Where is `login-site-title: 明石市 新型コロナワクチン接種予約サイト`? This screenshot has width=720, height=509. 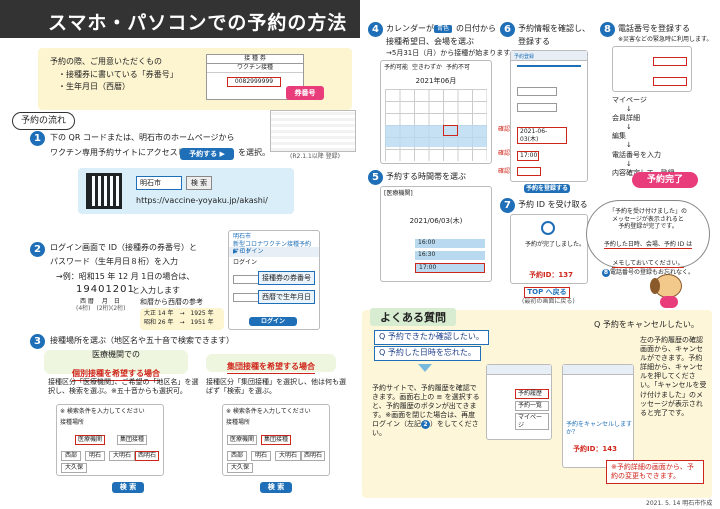
login-site-title: 明石市 新型コロナワクチン接種予約サイト is located at coordinates (272, 244).